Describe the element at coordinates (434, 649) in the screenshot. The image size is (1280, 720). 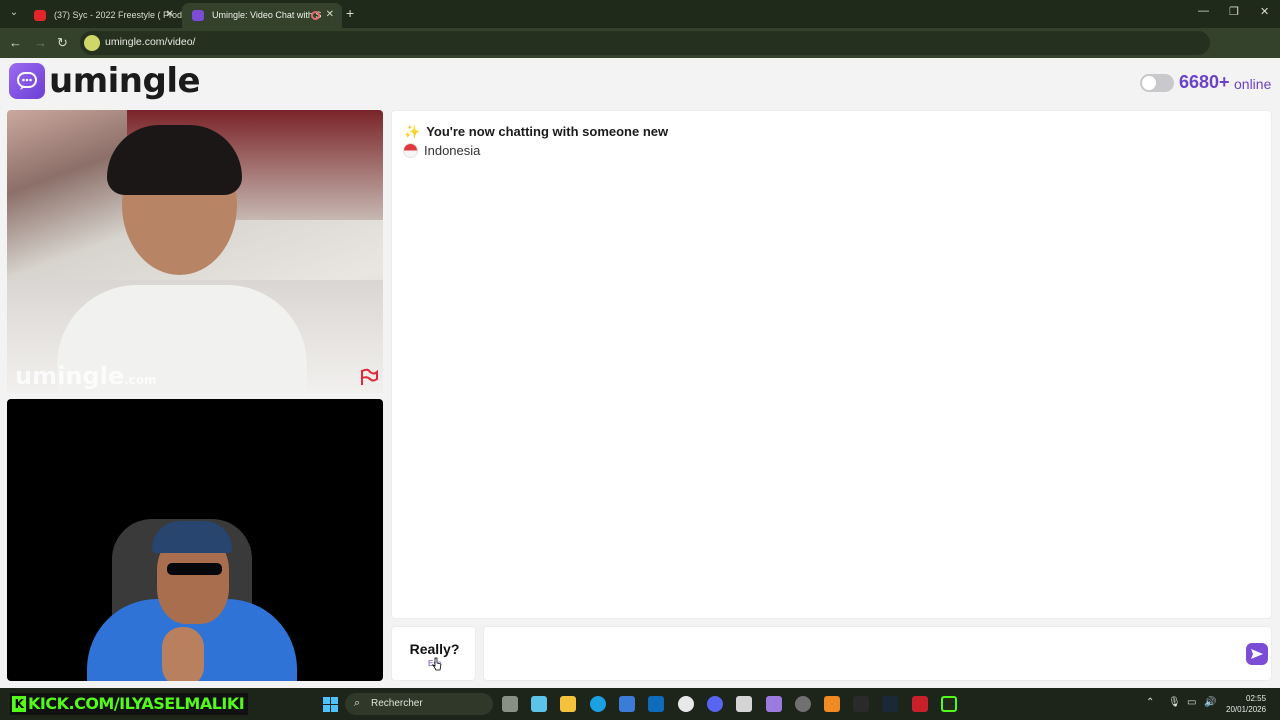
I see `stop-button-label: Really?` at that location.